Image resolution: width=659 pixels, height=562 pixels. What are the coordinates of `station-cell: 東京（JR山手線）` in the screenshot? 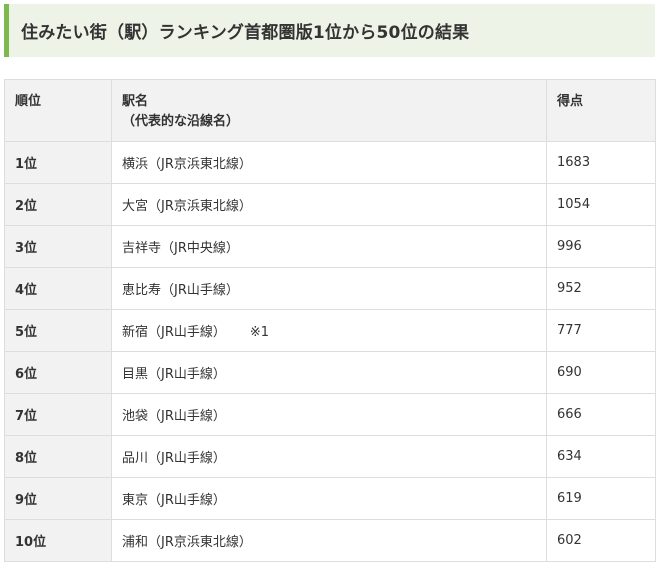 It's located at (329, 498).